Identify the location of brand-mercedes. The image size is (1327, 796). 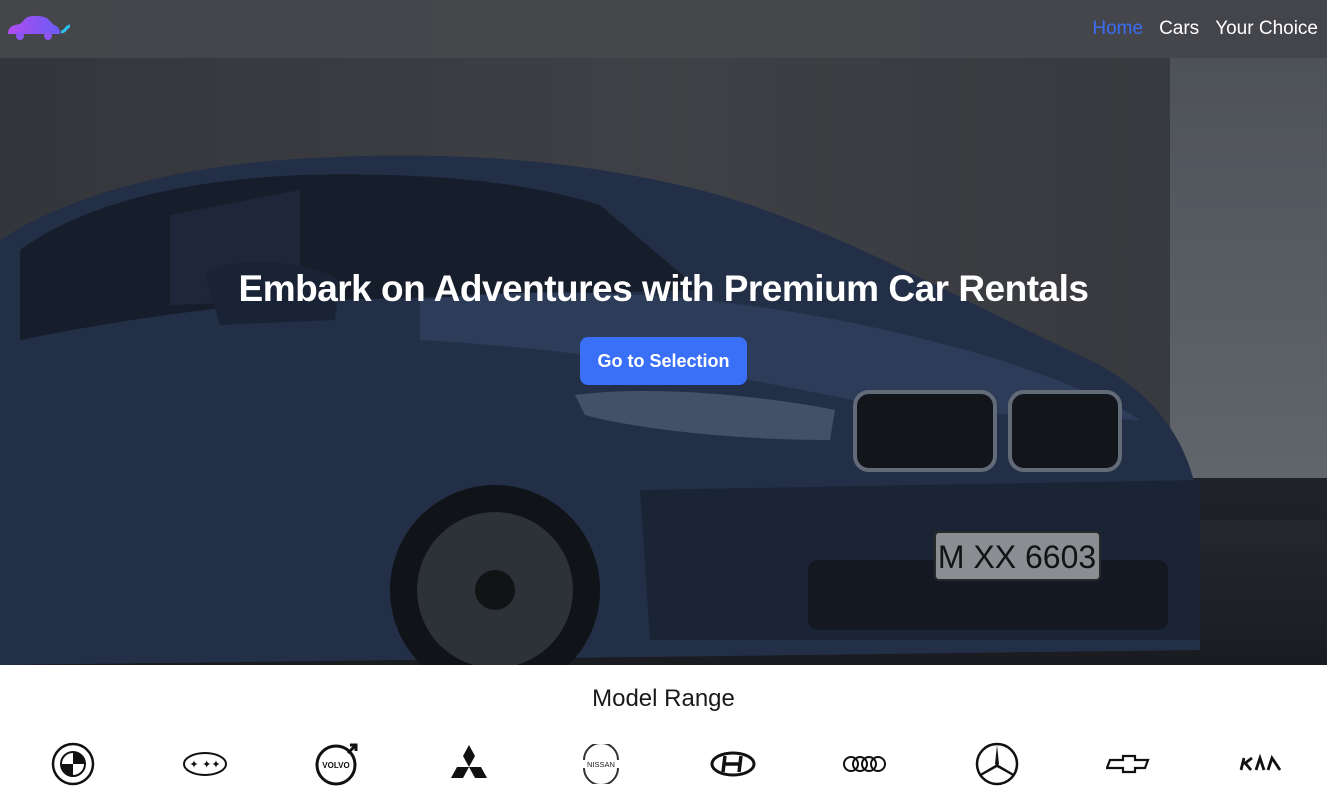
(997, 764).